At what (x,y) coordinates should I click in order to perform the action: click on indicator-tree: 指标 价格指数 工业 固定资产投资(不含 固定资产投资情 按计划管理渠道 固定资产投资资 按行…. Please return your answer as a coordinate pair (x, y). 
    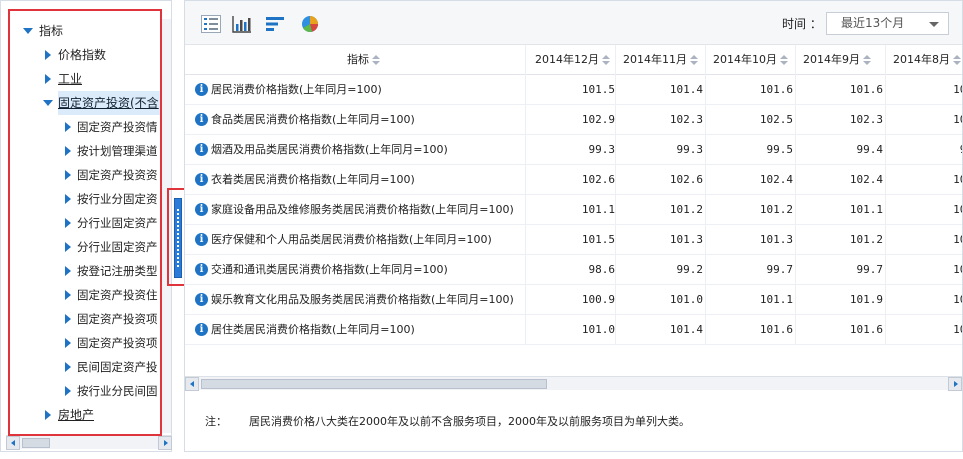
    Looking at the image, I should click on (81, 223).